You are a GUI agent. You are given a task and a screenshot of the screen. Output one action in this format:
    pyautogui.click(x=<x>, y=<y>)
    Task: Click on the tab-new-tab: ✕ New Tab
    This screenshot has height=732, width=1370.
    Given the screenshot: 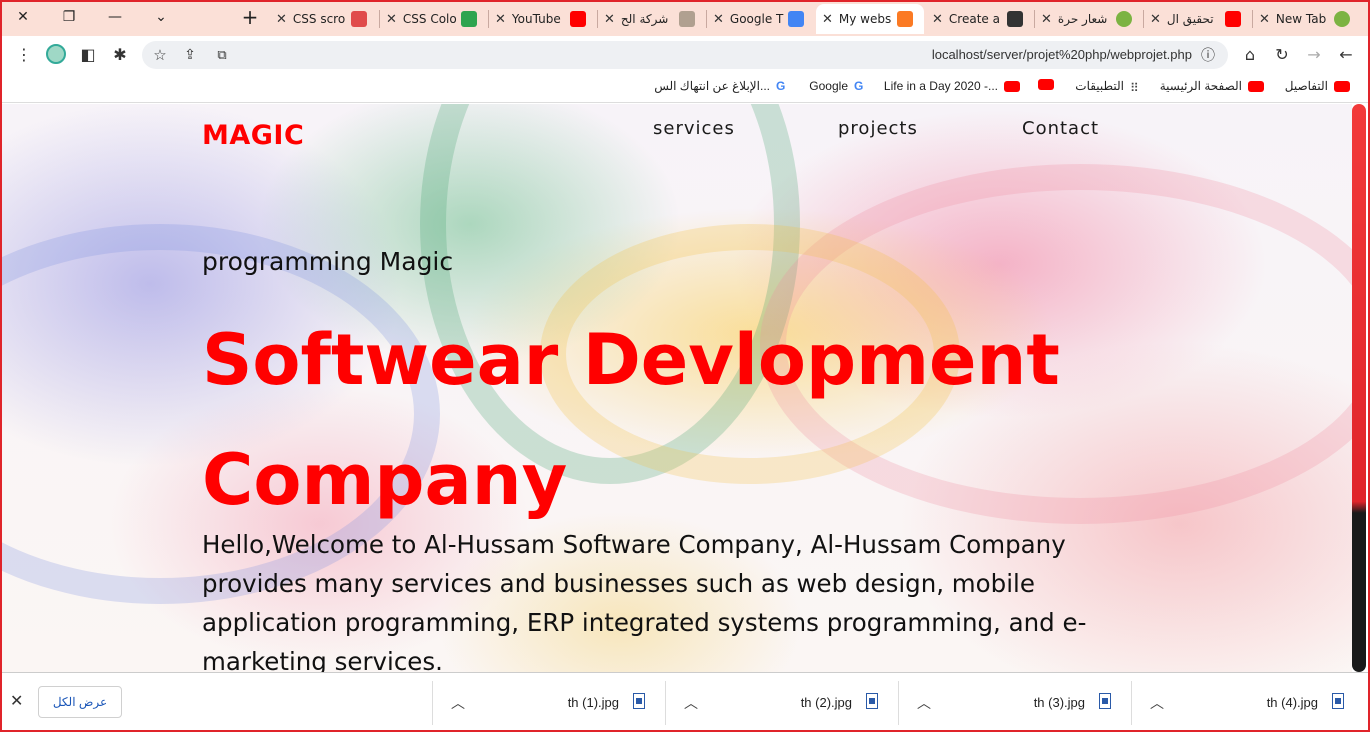 What is the action you would take?
    pyautogui.click(x=1307, y=19)
    